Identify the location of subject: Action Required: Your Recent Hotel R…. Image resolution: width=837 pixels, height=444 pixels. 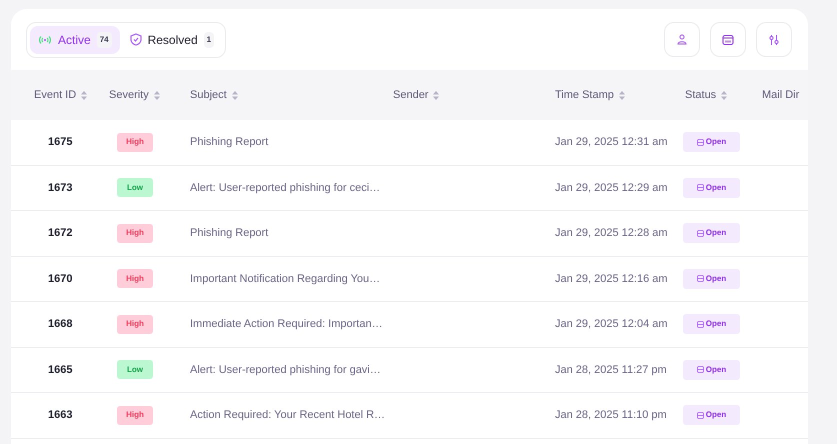
(288, 415).